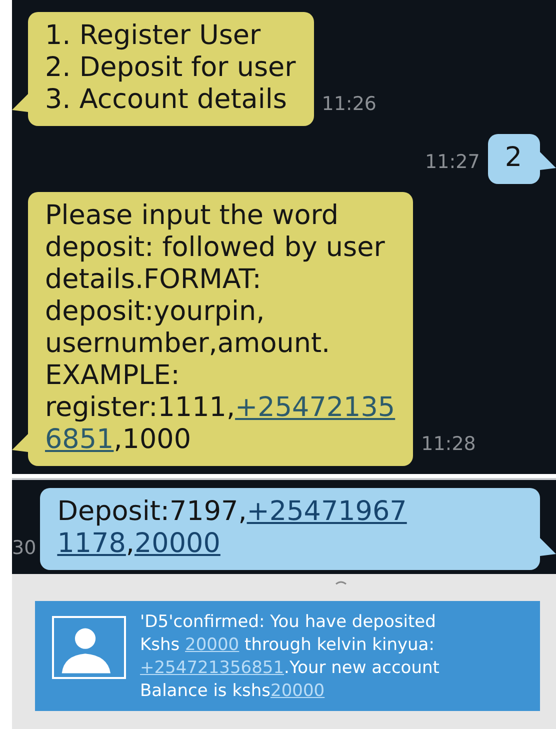 The image size is (556, 729). Describe the element at coordinates (25, 548) in the screenshot. I see `message-time: 30` at that location.